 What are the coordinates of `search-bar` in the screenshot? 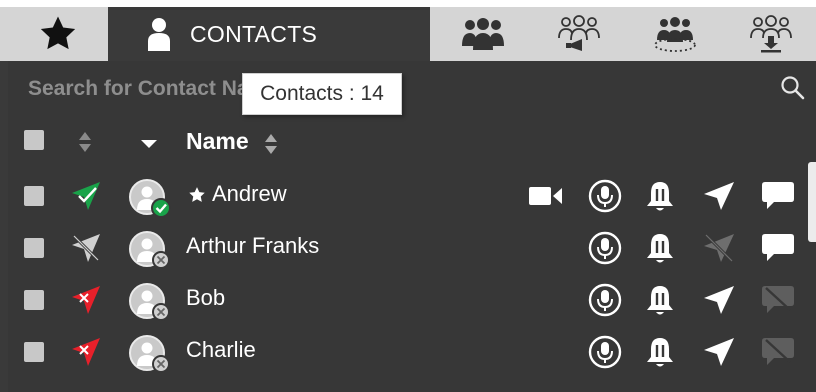 It's located at (412, 88).